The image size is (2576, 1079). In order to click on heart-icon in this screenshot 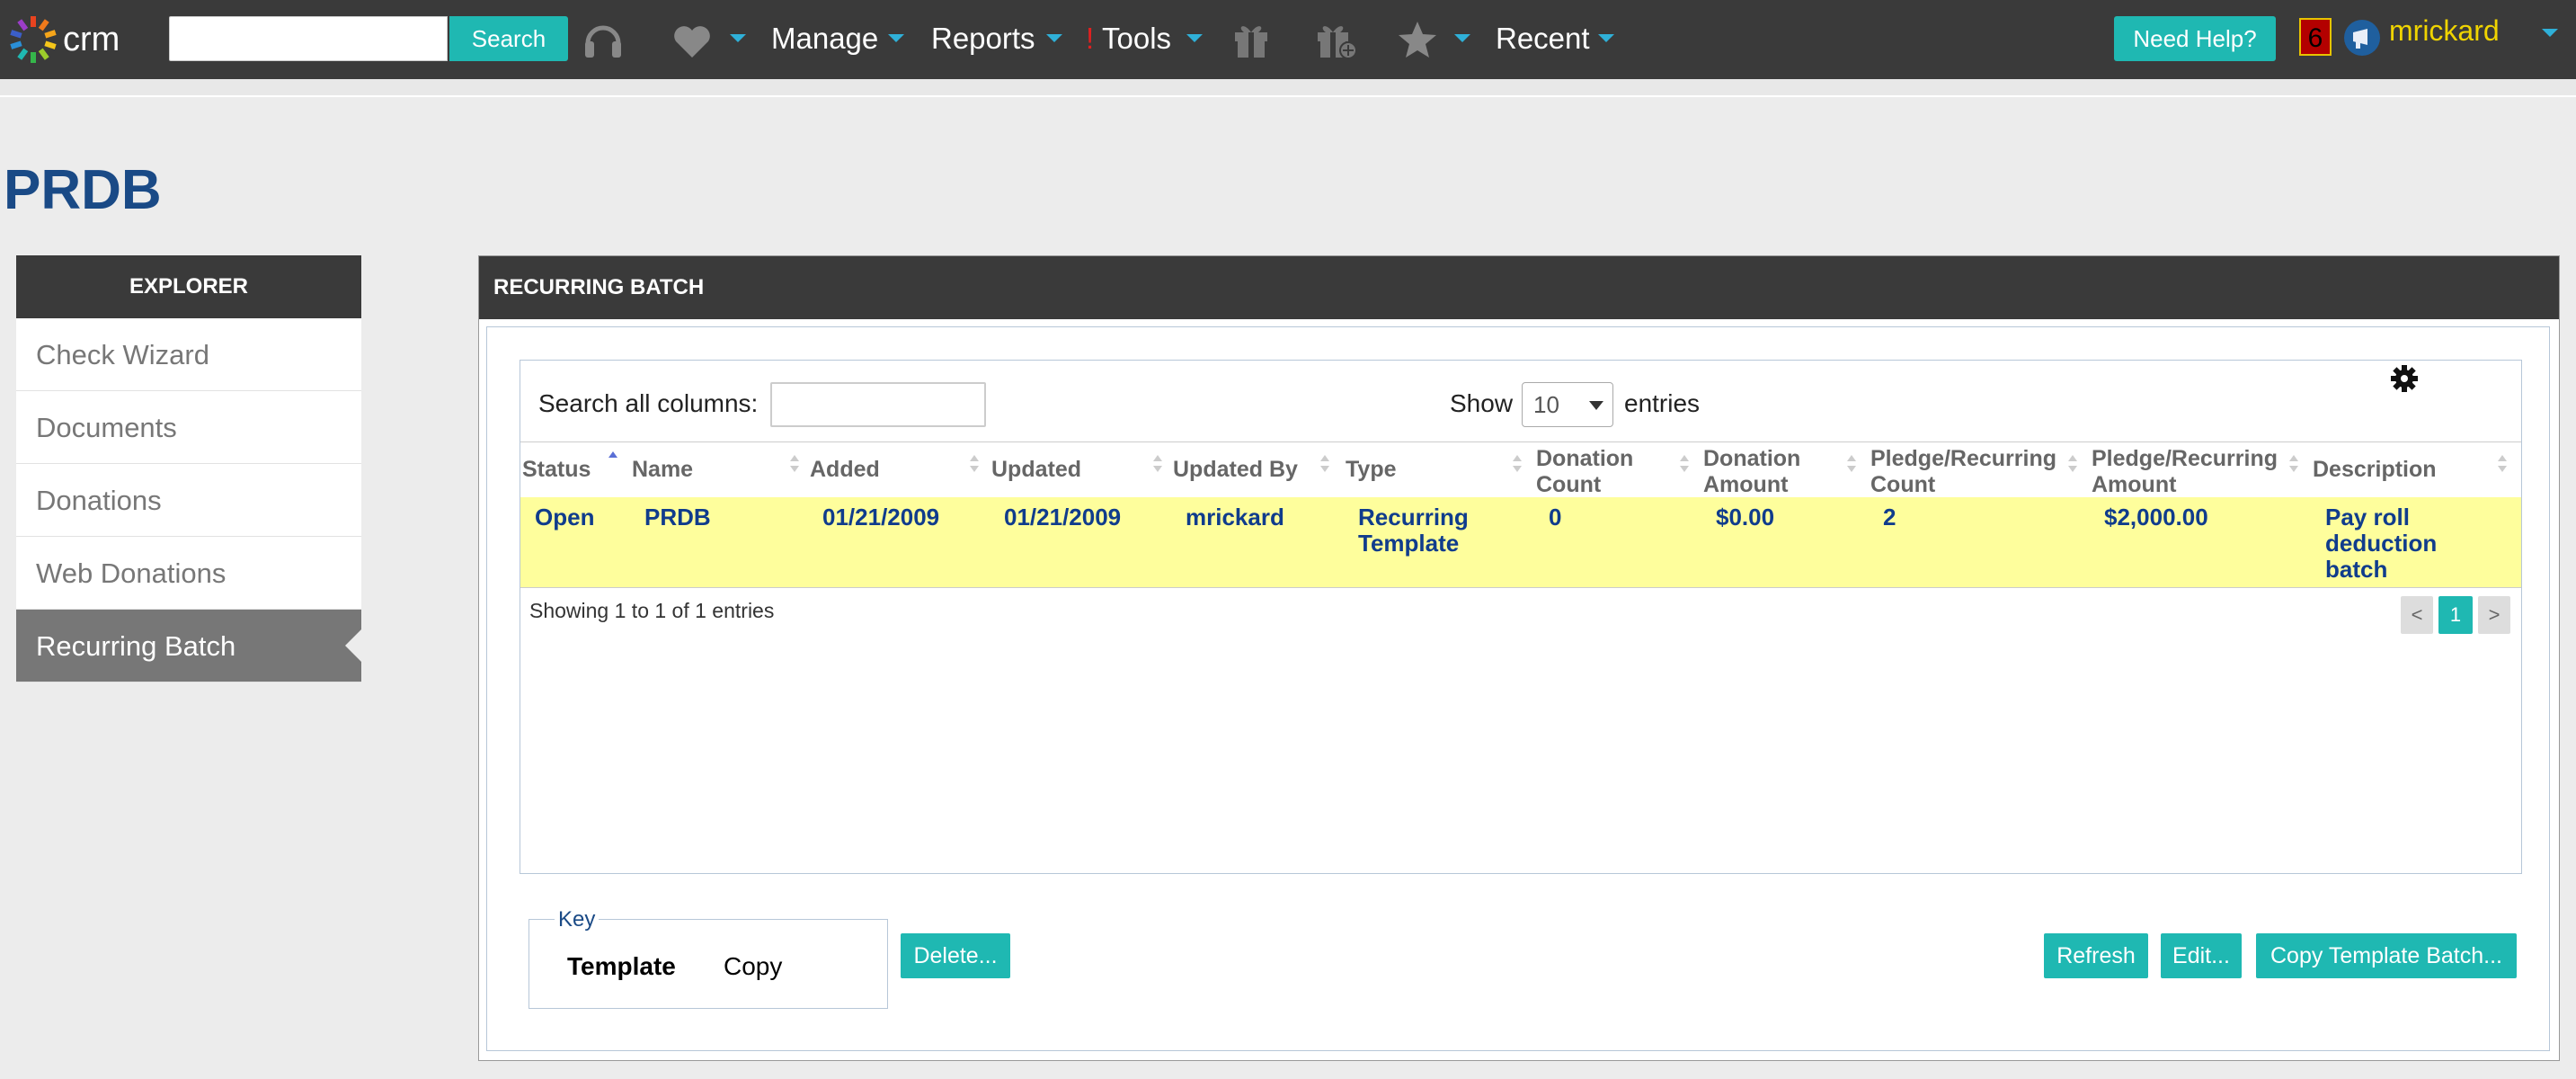, I will do `click(692, 43)`.